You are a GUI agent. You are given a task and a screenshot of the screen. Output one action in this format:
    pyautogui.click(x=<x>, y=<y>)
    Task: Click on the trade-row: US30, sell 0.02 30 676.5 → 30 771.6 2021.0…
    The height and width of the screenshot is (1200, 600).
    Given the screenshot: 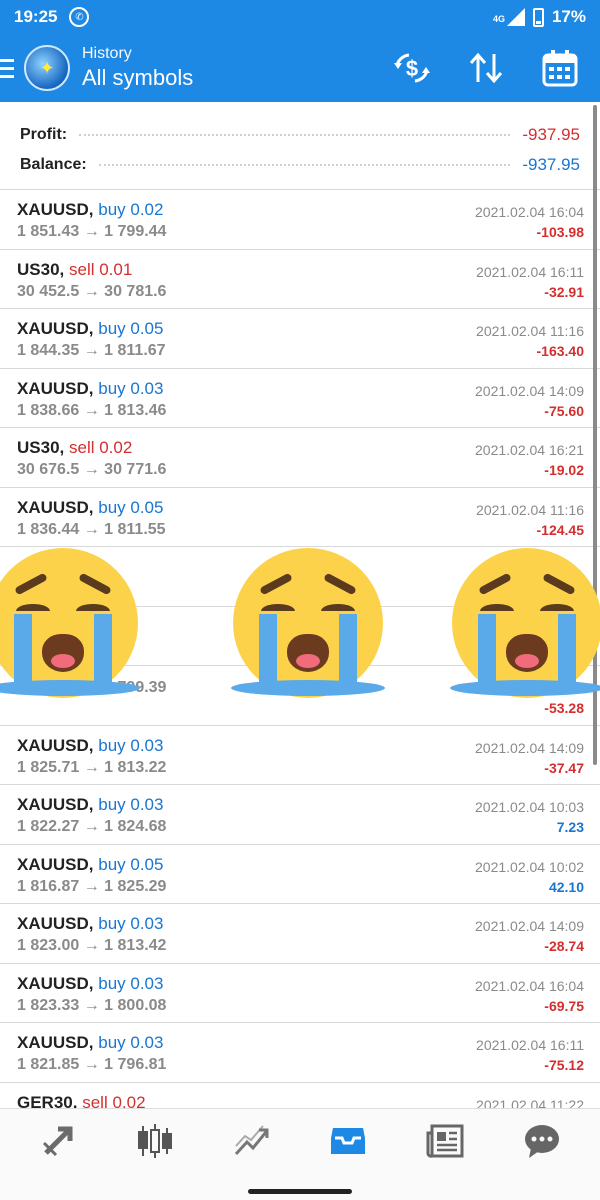 What is the action you would take?
    pyautogui.click(x=300, y=458)
    